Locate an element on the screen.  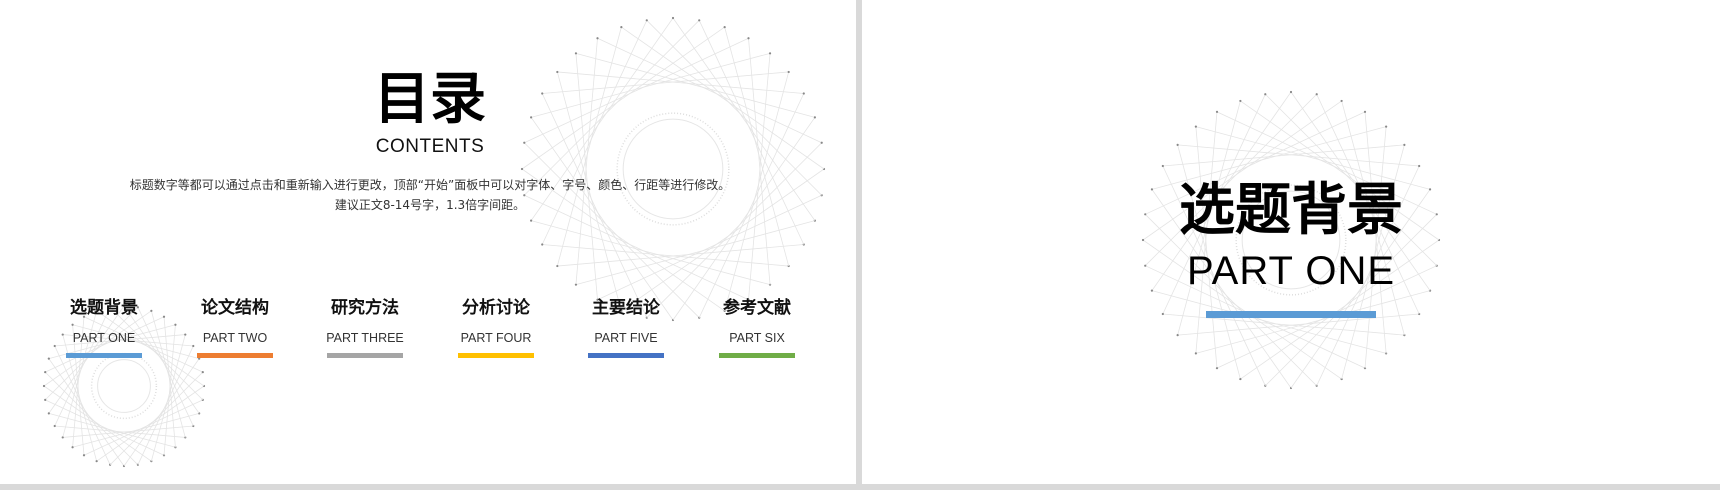
decorative-circle-pattern is located at coordinates (673, 169).